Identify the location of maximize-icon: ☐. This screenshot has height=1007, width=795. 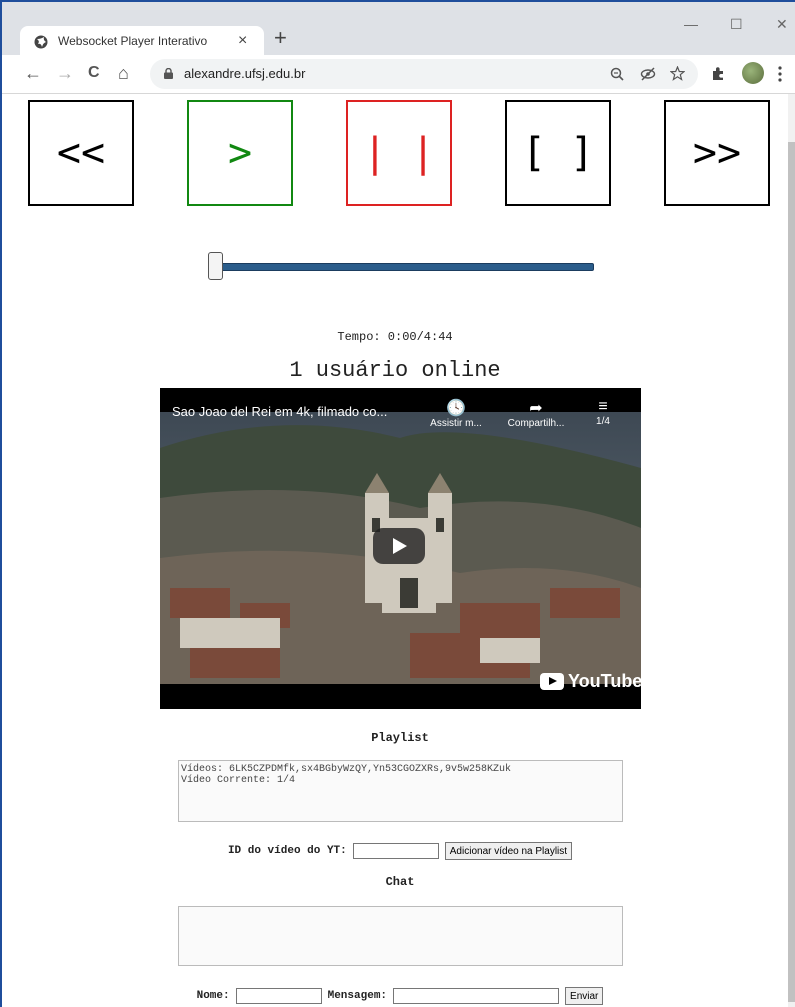
(736, 24).